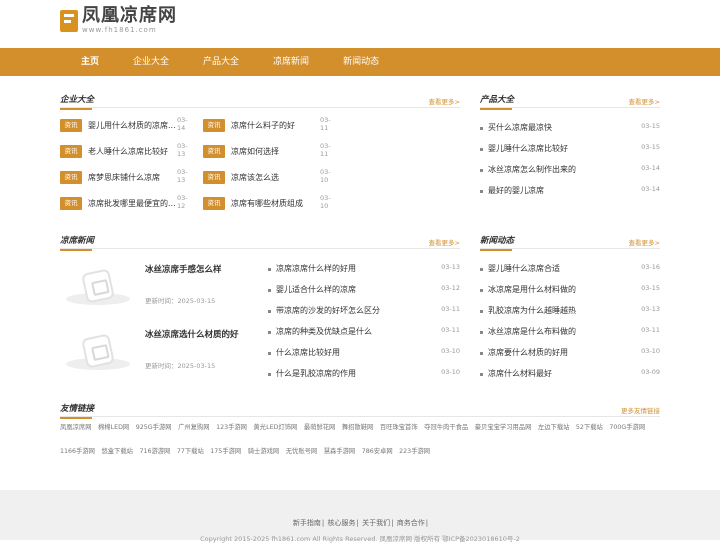  Describe the element at coordinates (193, 427) in the screenshot. I see `friend-link: 广州复购网` at that location.